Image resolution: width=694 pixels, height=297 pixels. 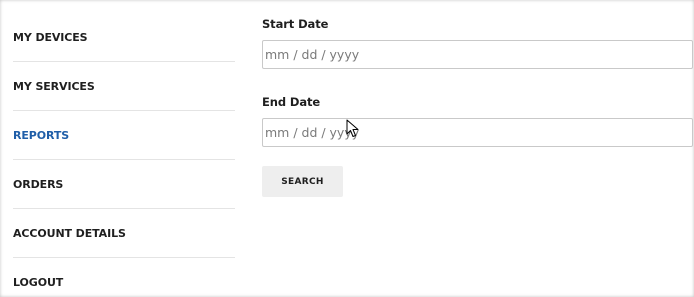 I want to click on end-date-field: mm / dd / yyyy, so click(x=477, y=132).